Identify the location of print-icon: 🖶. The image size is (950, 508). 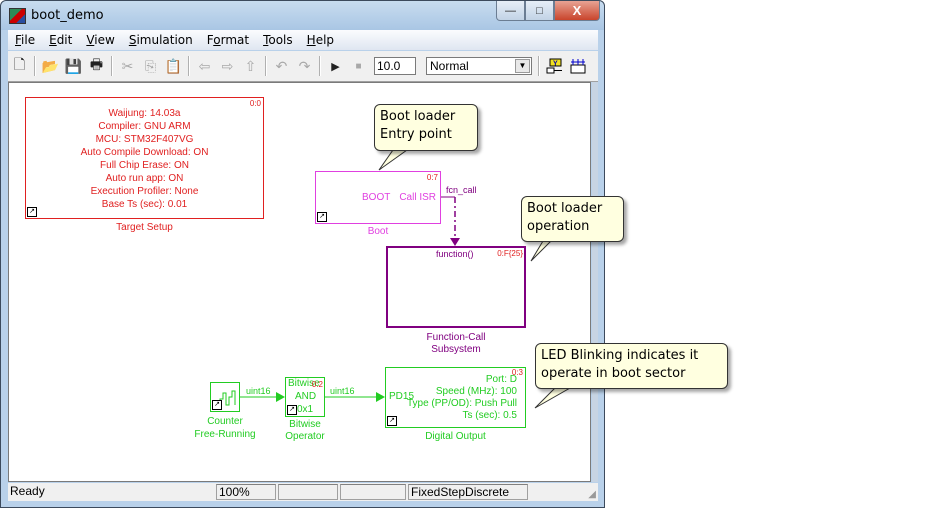
(96, 66).